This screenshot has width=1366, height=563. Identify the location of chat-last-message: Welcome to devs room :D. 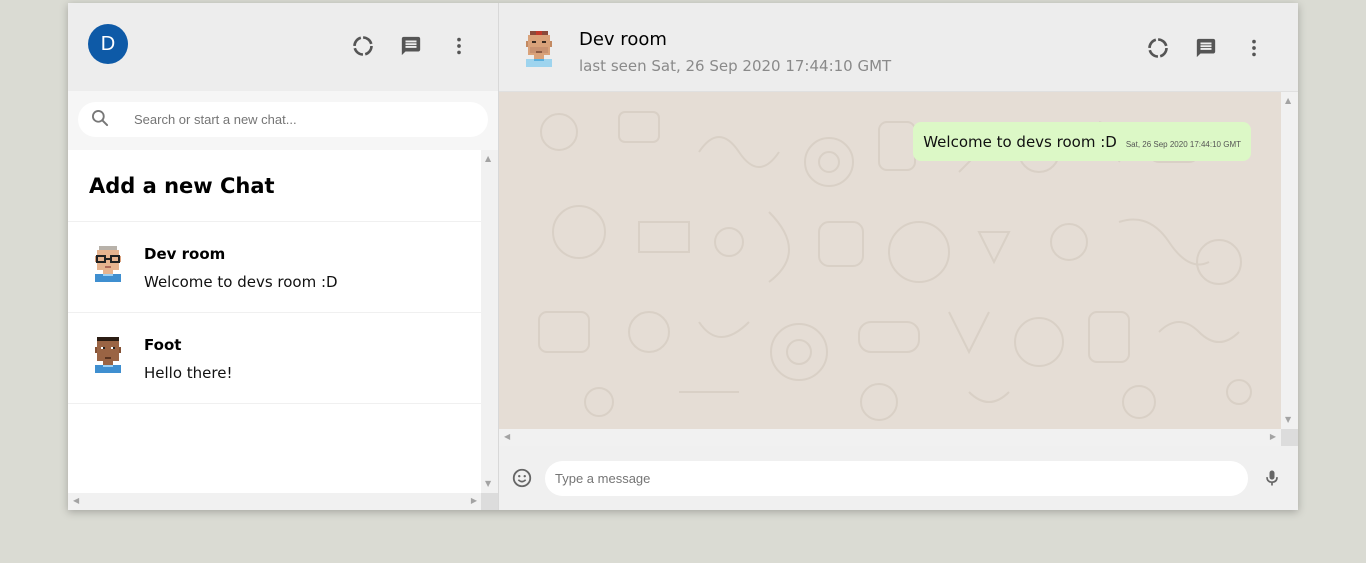
(241, 282).